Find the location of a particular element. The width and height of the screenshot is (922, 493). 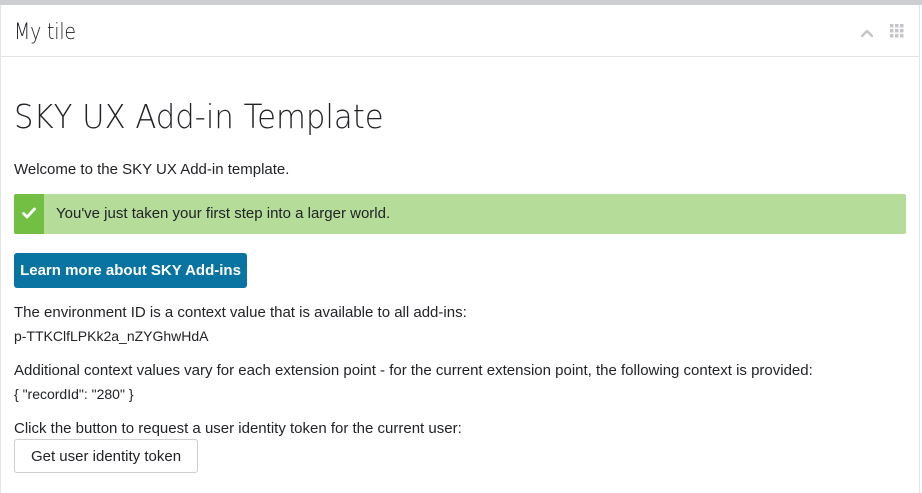

page-title: SKY UX Add-in Template is located at coordinates (199, 116).